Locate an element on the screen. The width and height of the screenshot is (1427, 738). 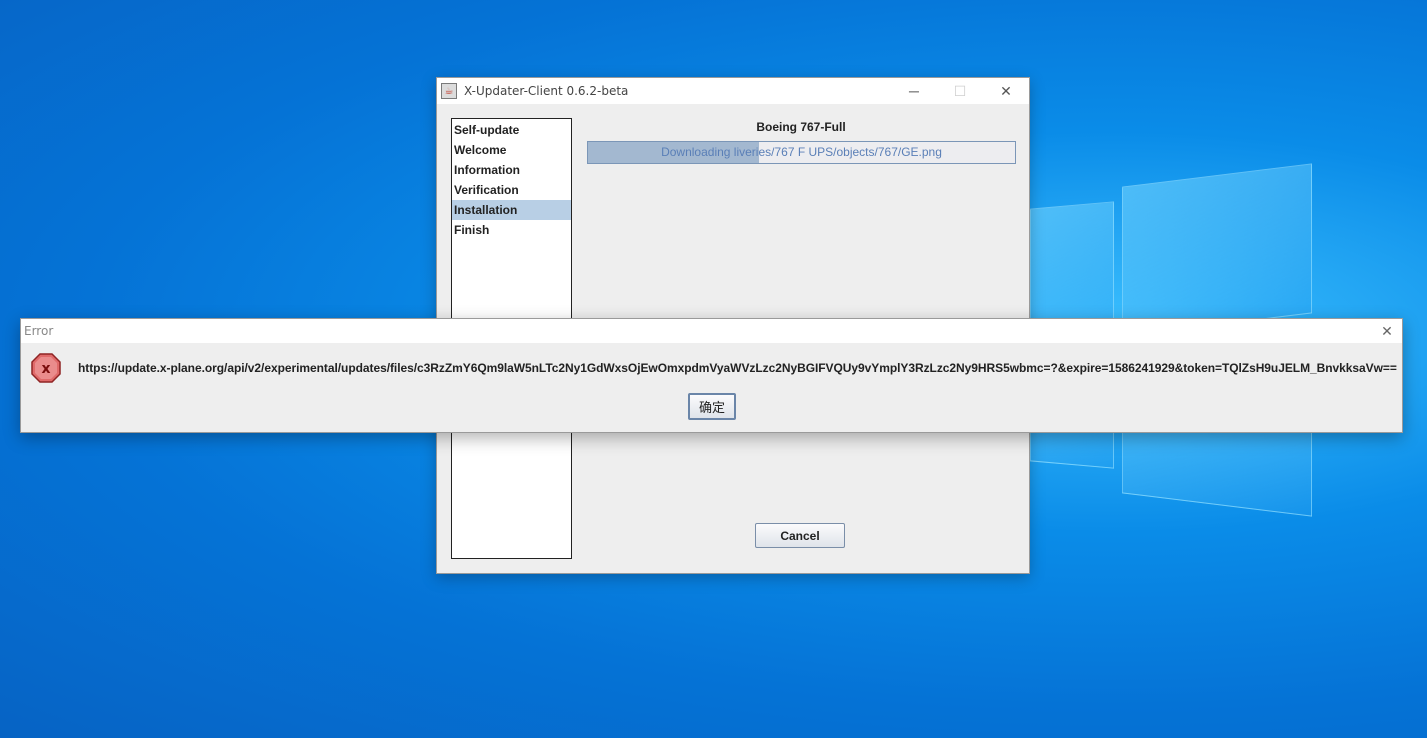
window-title: X-Updater-Client 0.6.2-beta is located at coordinates (546, 91).